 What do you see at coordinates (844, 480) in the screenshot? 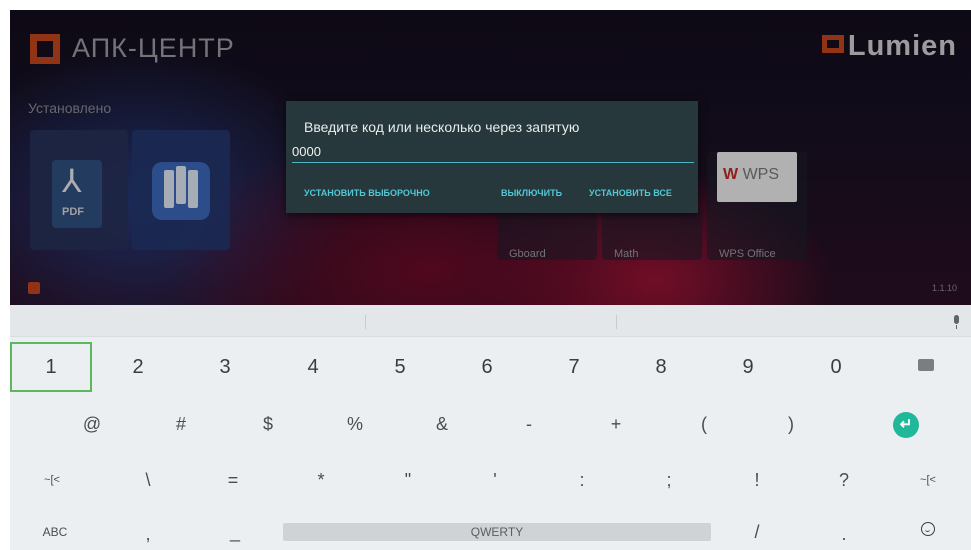
I see `key-question: ?` at bounding box center [844, 480].